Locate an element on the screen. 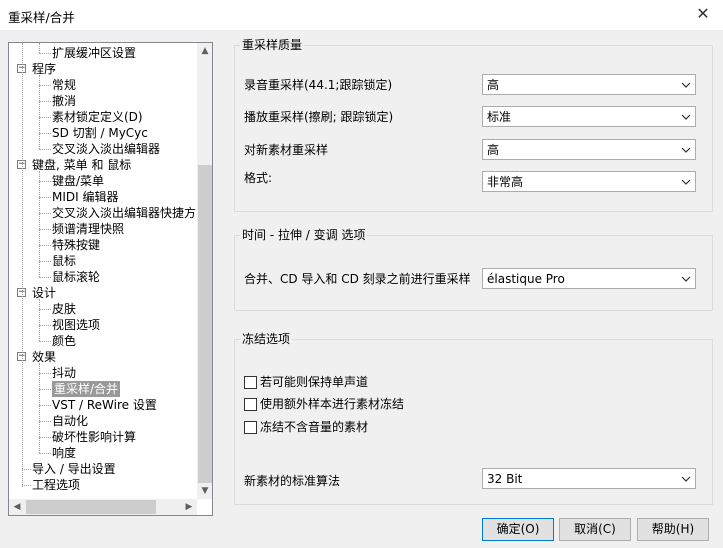 This screenshot has width=723, height=548. freeze-without-volume-checkbox is located at coordinates (250, 427).